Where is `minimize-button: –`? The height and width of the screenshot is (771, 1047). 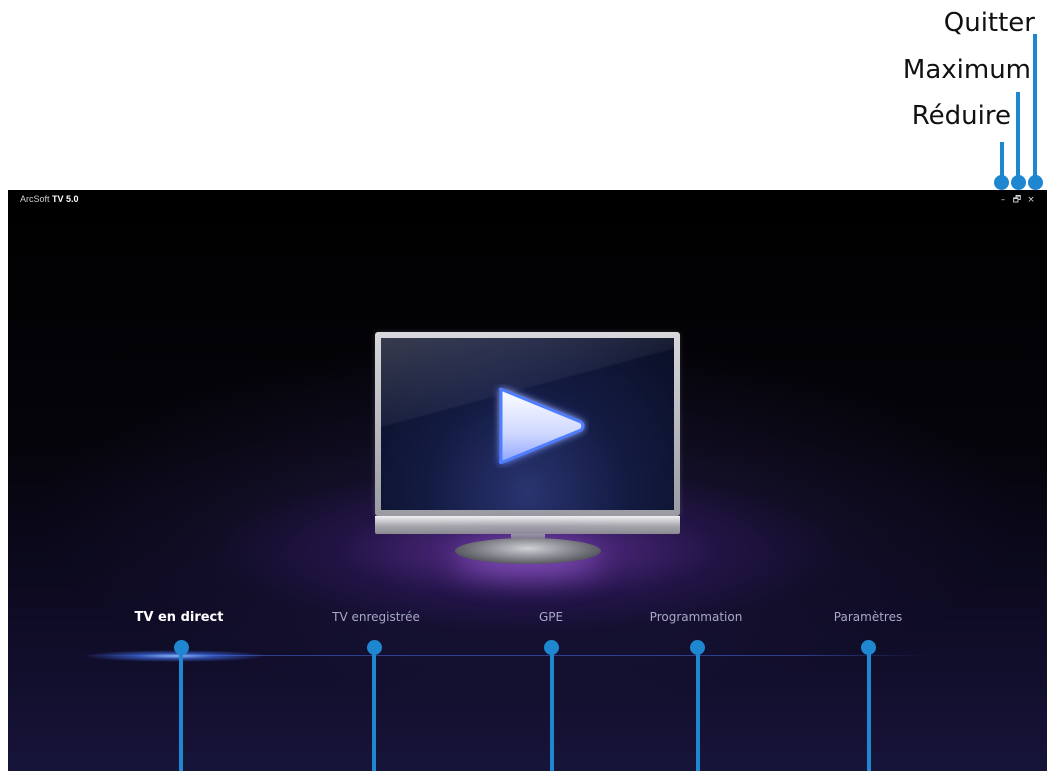 minimize-button: – is located at coordinates (1003, 200).